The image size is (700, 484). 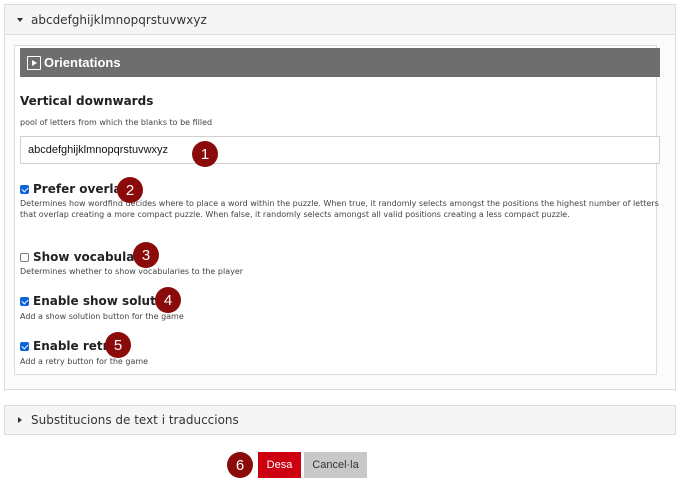 What do you see at coordinates (335, 465) in the screenshot?
I see `cancel-button: Cancel·la` at bounding box center [335, 465].